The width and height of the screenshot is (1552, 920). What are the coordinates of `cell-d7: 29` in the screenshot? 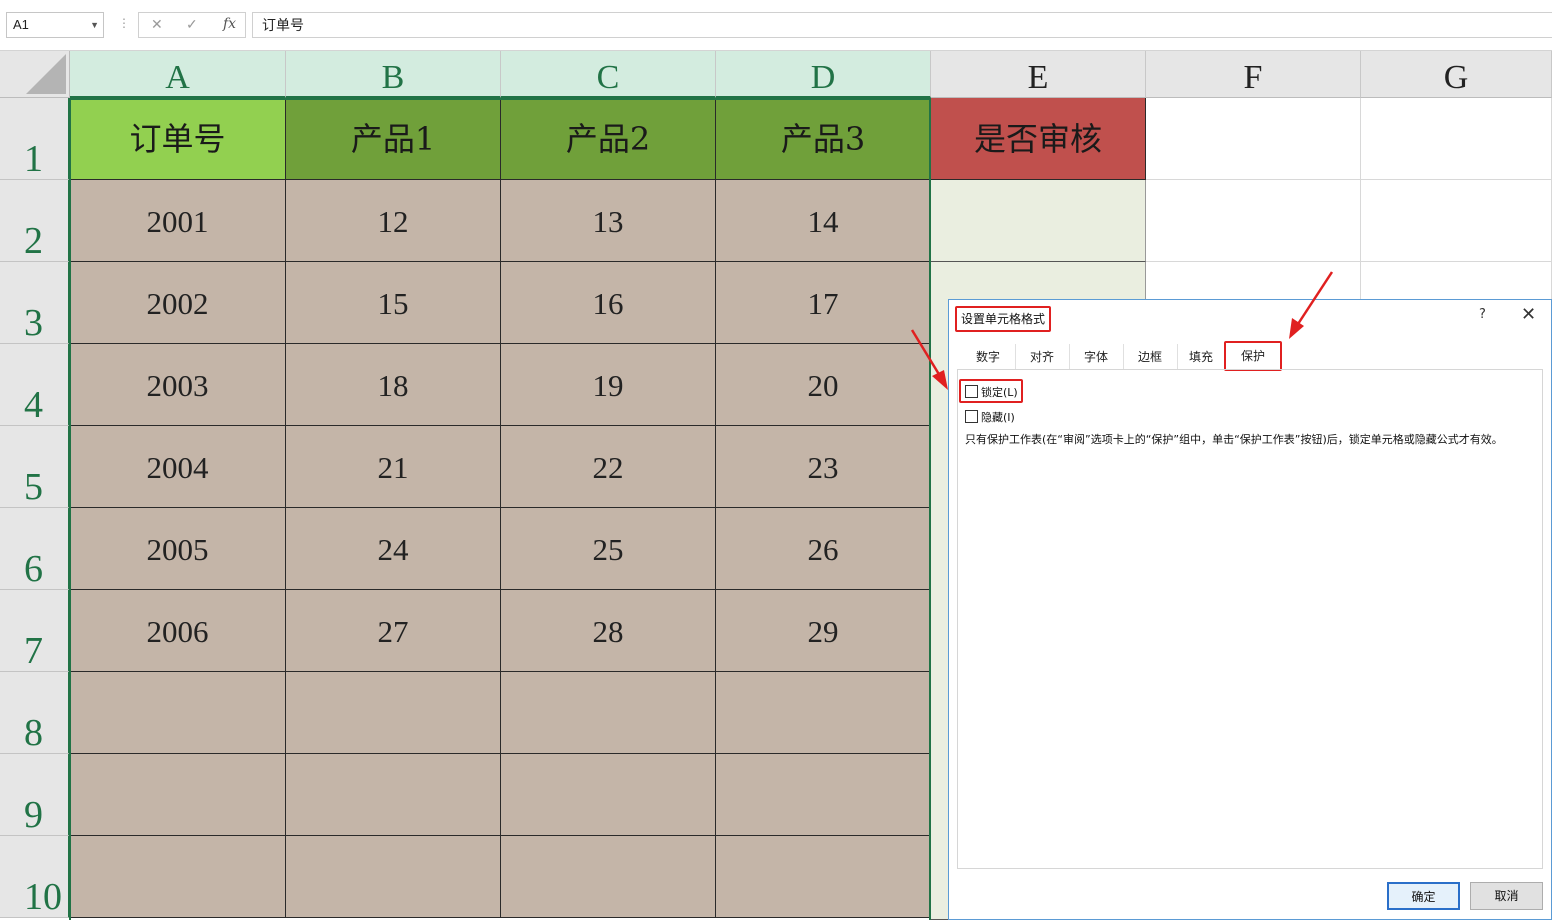 It's located at (823, 631).